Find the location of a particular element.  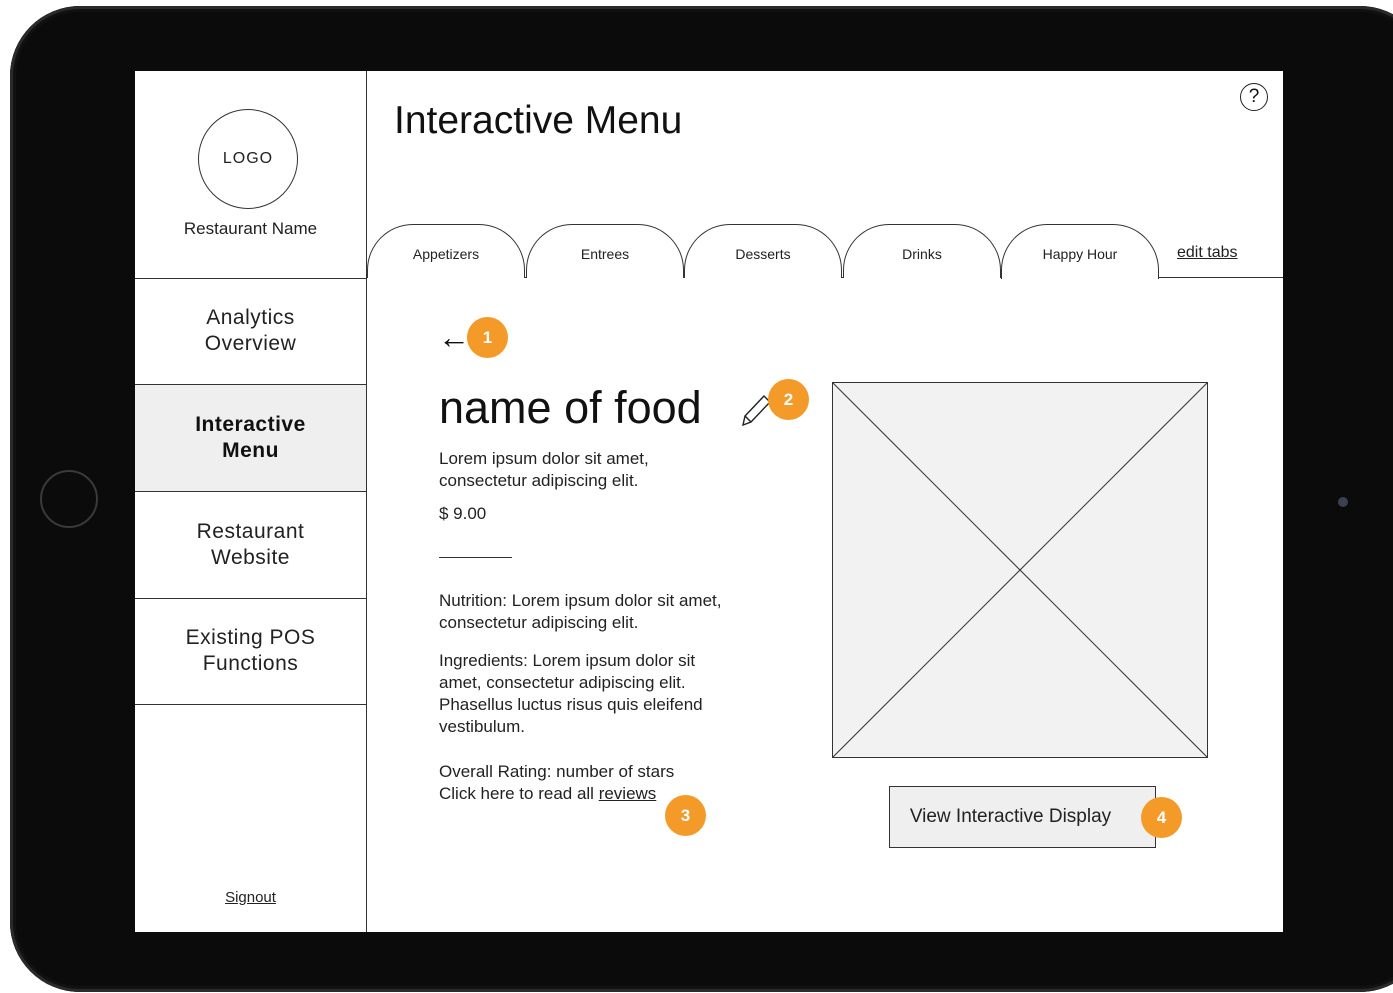

annotation-badge-2: 2 is located at coordinates (788, 399).